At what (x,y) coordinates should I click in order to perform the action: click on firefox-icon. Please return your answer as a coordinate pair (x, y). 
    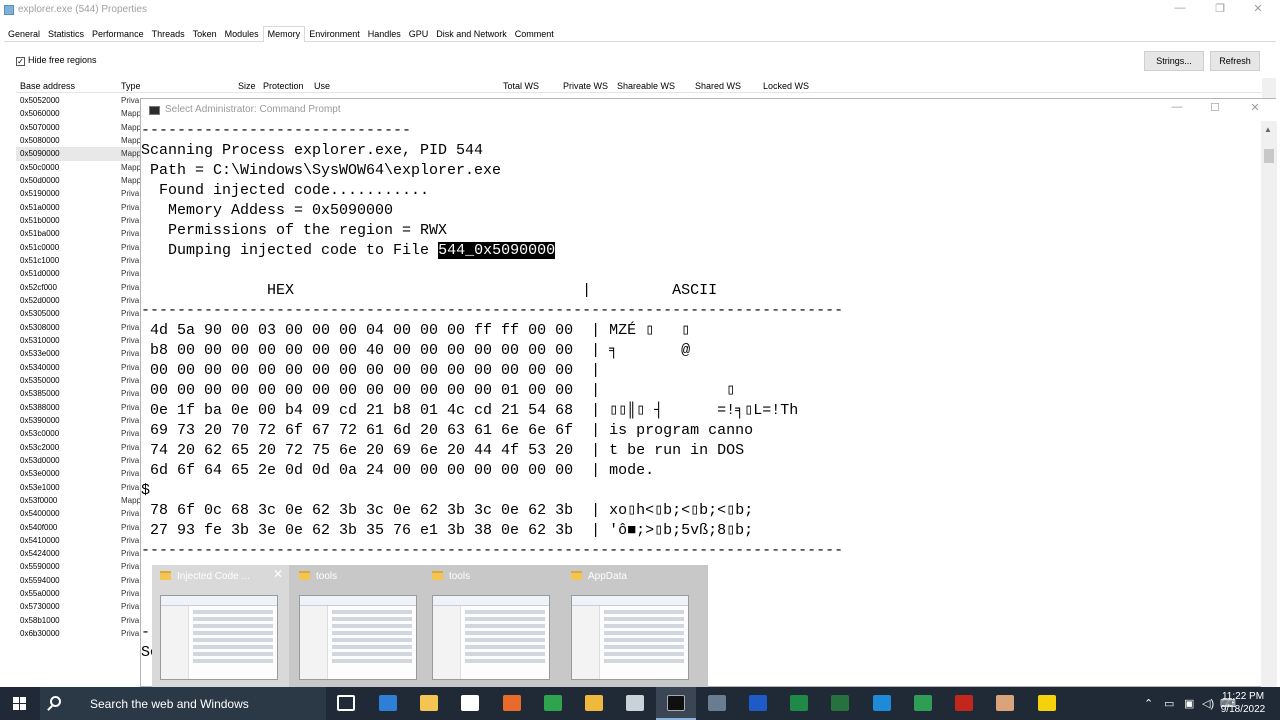
    Looking at the image, I should click on (512, 703).